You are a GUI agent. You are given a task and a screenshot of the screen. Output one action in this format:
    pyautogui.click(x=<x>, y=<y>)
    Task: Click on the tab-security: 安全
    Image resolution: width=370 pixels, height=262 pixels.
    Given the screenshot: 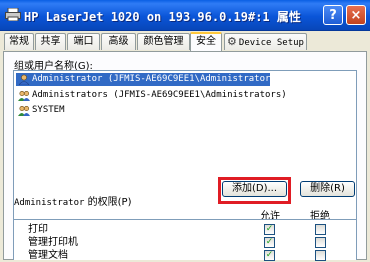 What is the action you would take?
    pyautogui.click(x=206, y=41)
    